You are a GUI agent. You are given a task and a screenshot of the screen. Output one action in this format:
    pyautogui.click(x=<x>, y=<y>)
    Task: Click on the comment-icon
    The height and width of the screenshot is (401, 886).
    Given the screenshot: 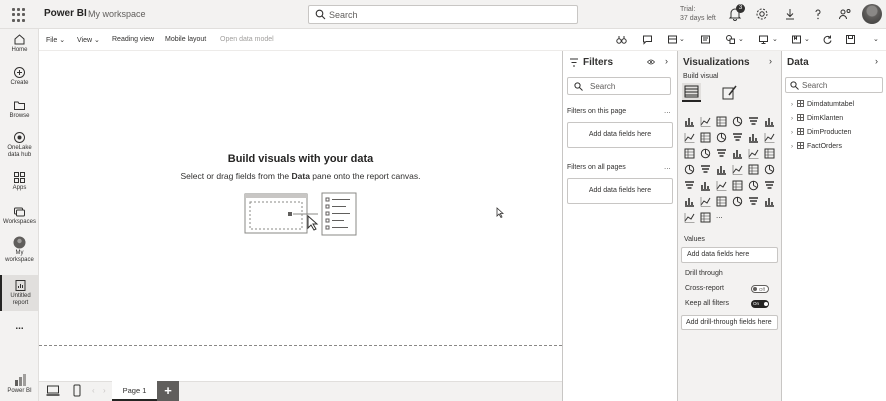 What is the action you would take?
    pyautogui.click(x=647, y=39)
    